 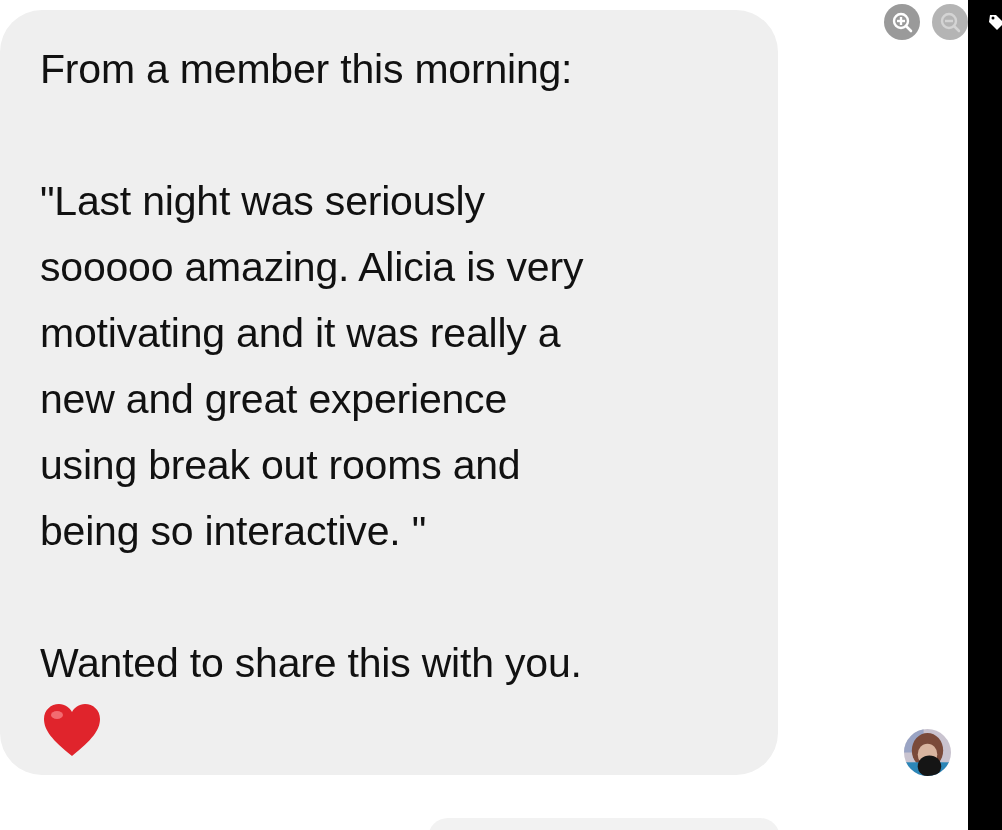 What do you see at coordinates (995, 23) in the screenshot?
I see `tag-icon` at bounding box center [995, 23].